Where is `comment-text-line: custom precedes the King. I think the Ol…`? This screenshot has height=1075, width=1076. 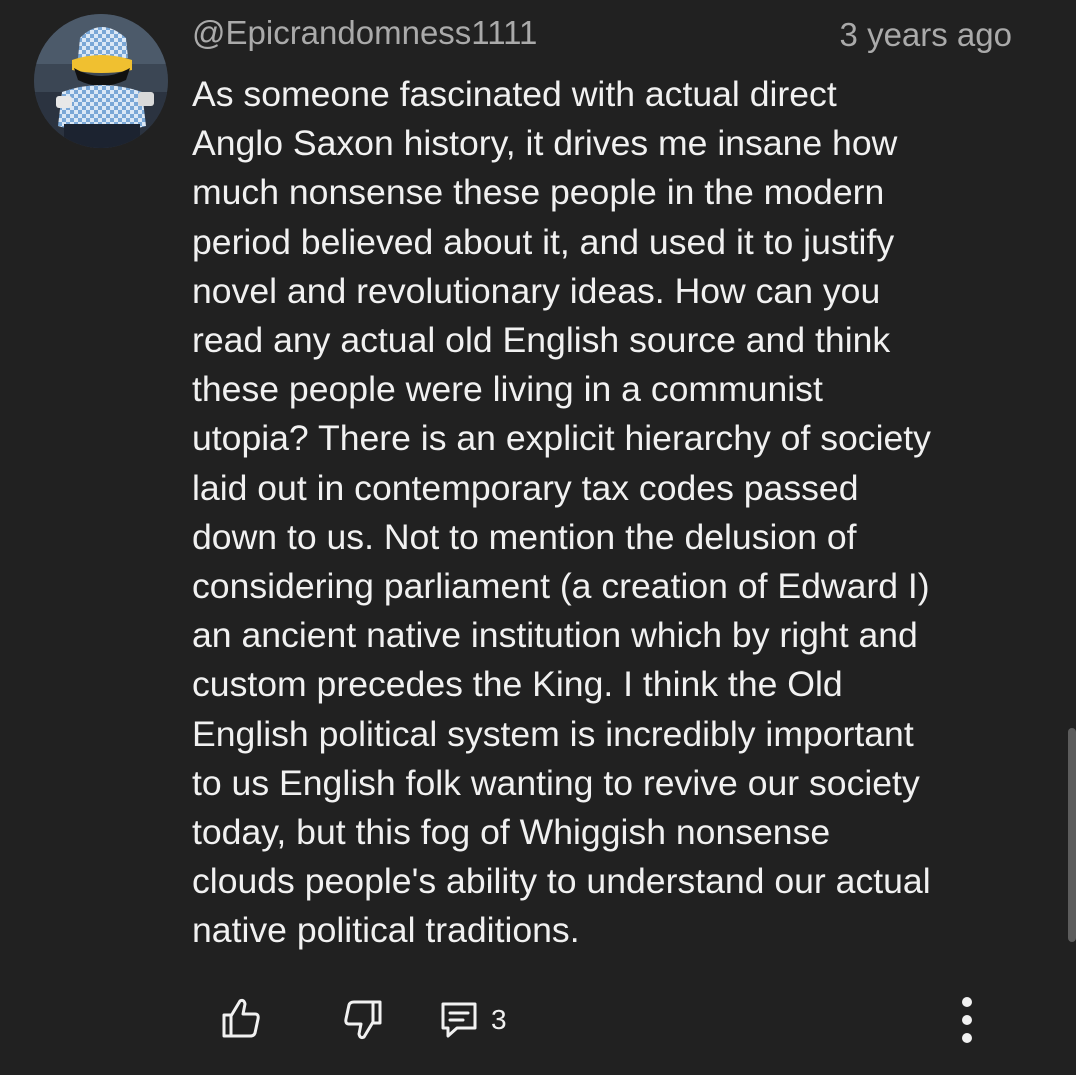 comment-text-line: custom precedes the King. I think the Ol… is located at coordinates (517, 684).